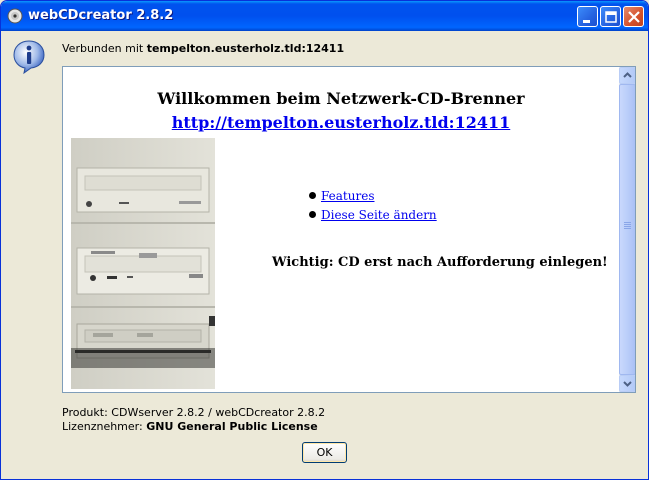 Image resolution: width=649 pixels, height=480 pixels. What do you see at coordinates (324, 452) in the screenshot?
I see `ok-button: OK` at bounding box center [324, 452].